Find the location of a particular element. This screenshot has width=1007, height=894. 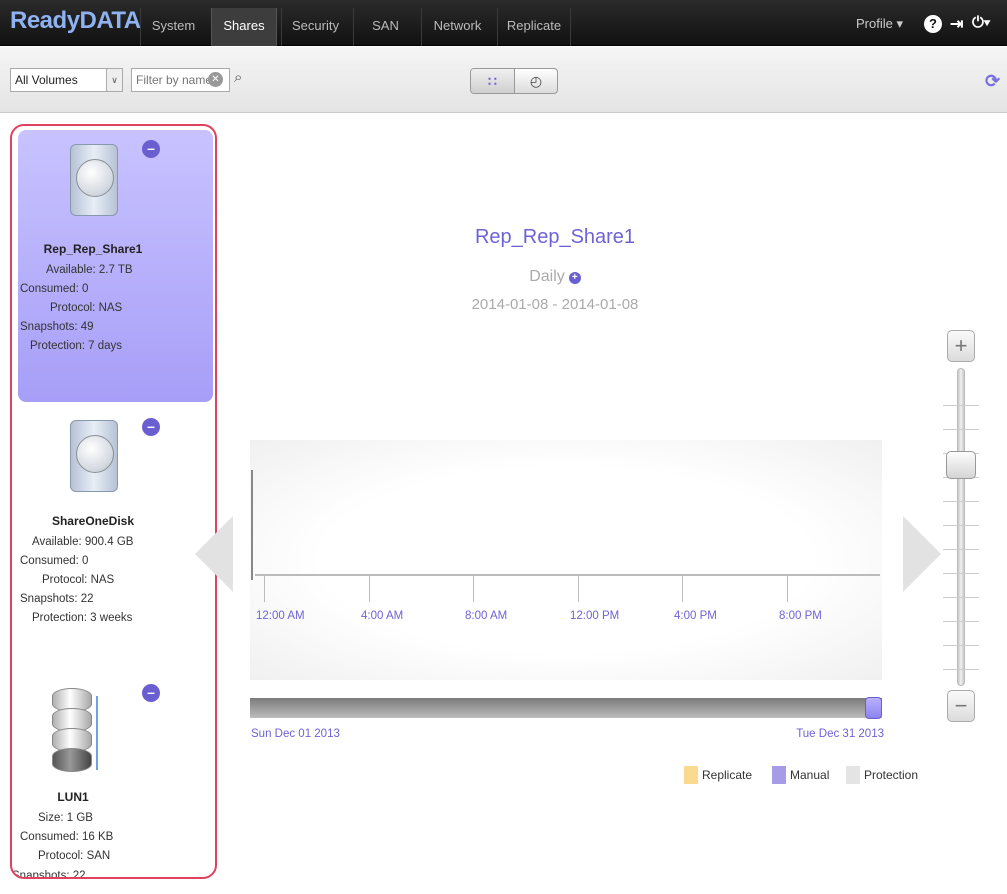

chevron-down-icon: ∨ is located at coordinates (114, 80).